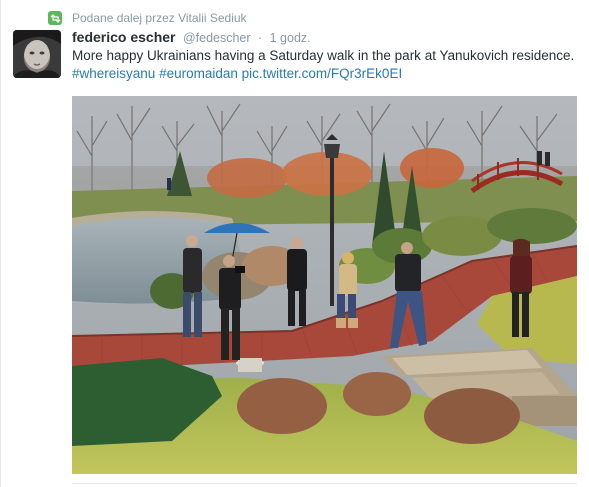  What do you see at coordinates (198, 73) in the screenshot?
I see `hashtag-link: #euromaidan` at bounding box center [198, 73].